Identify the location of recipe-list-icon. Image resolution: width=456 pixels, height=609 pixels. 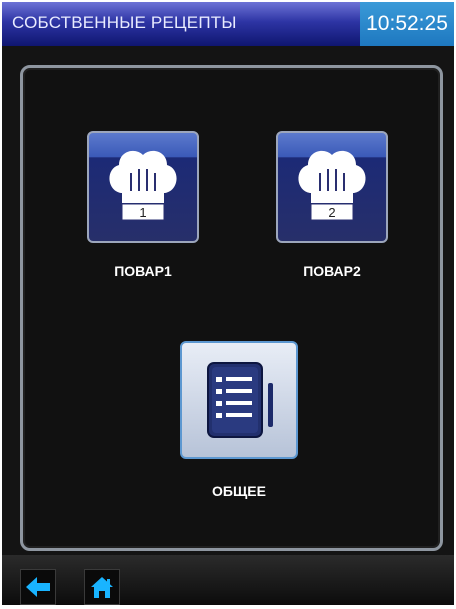
(240, 400).